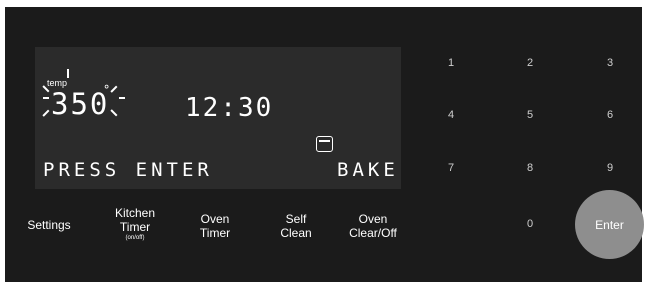  I want to click on self-clean-button: Self Clean, so click(296, 226).